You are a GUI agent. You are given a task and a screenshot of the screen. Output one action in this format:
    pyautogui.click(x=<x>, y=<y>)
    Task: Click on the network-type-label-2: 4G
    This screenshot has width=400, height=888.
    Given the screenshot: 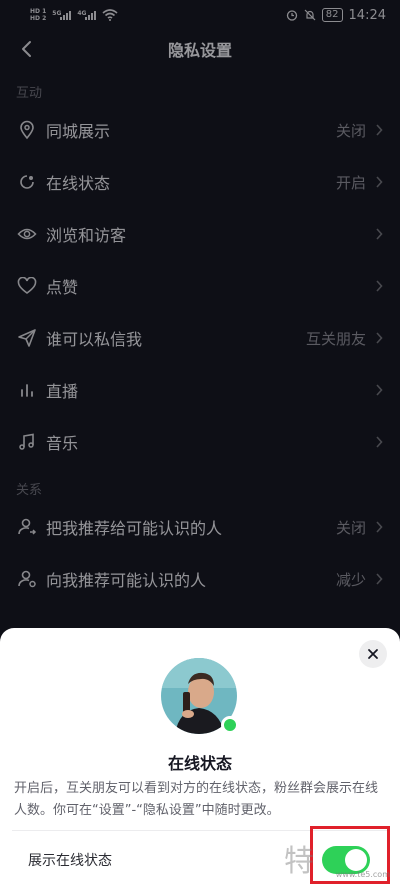 What is the action you would take?
    pyautogui.click(x=82, y=13)
    